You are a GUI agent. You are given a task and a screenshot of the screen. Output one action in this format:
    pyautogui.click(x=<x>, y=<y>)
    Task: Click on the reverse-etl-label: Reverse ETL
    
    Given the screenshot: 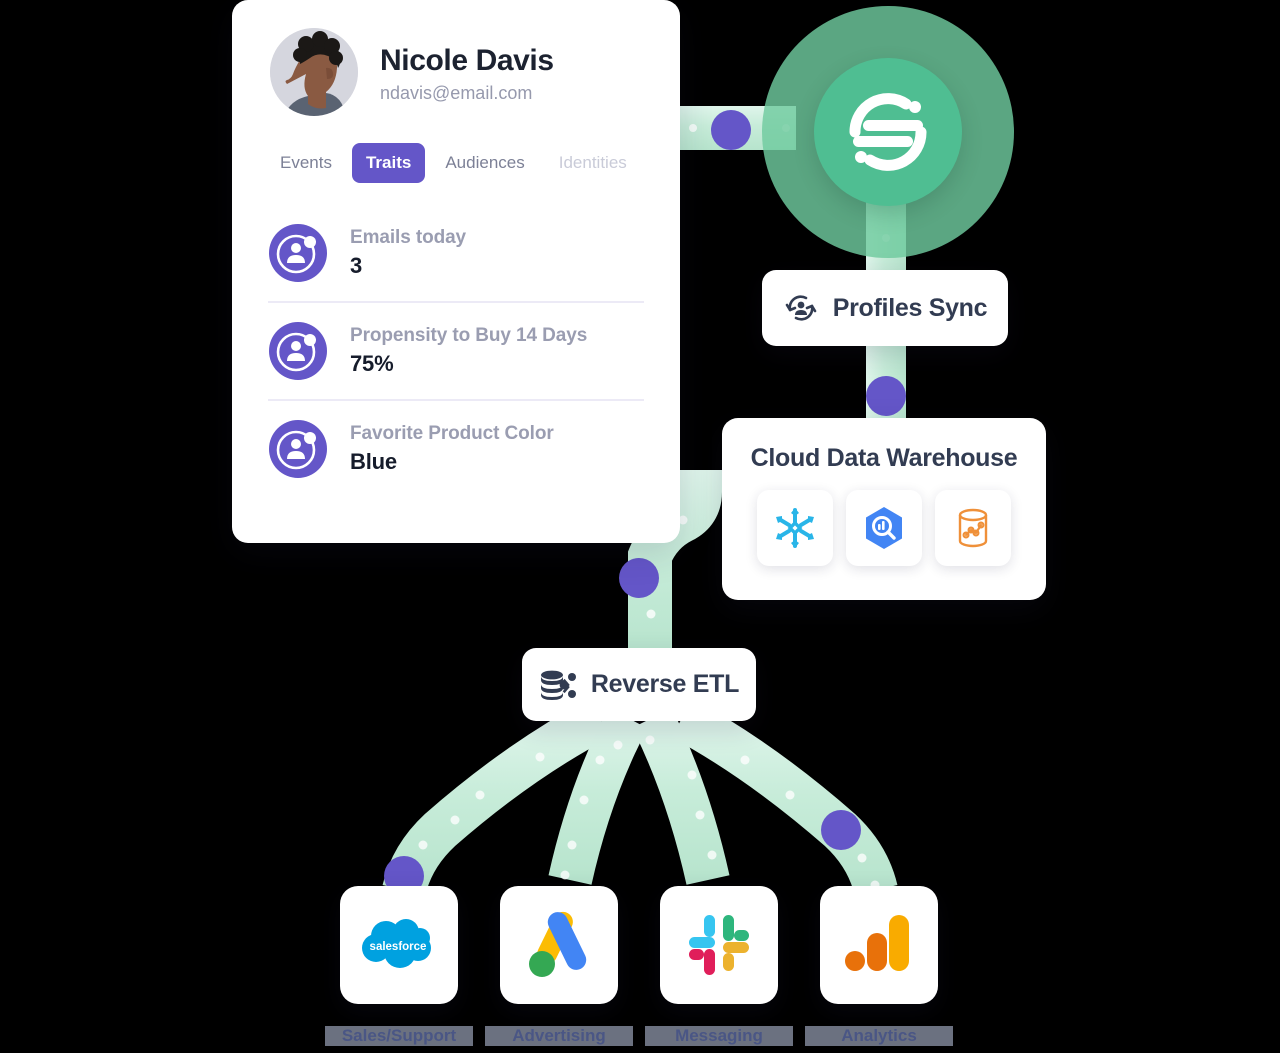 What is the action you would take?
    pyautogui.click(x=665, y=684)
    